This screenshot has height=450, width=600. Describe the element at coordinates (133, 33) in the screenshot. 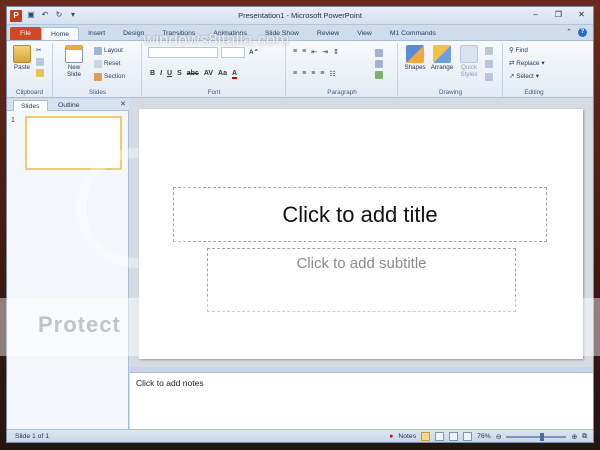

I see `tab-design: Design` at that location.